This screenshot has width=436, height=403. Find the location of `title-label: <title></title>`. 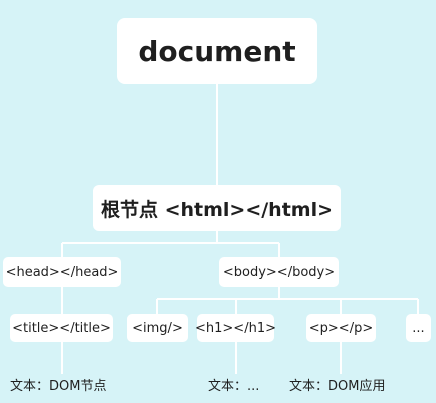

title-label: <title></title> is located at coordinates (61, 328).